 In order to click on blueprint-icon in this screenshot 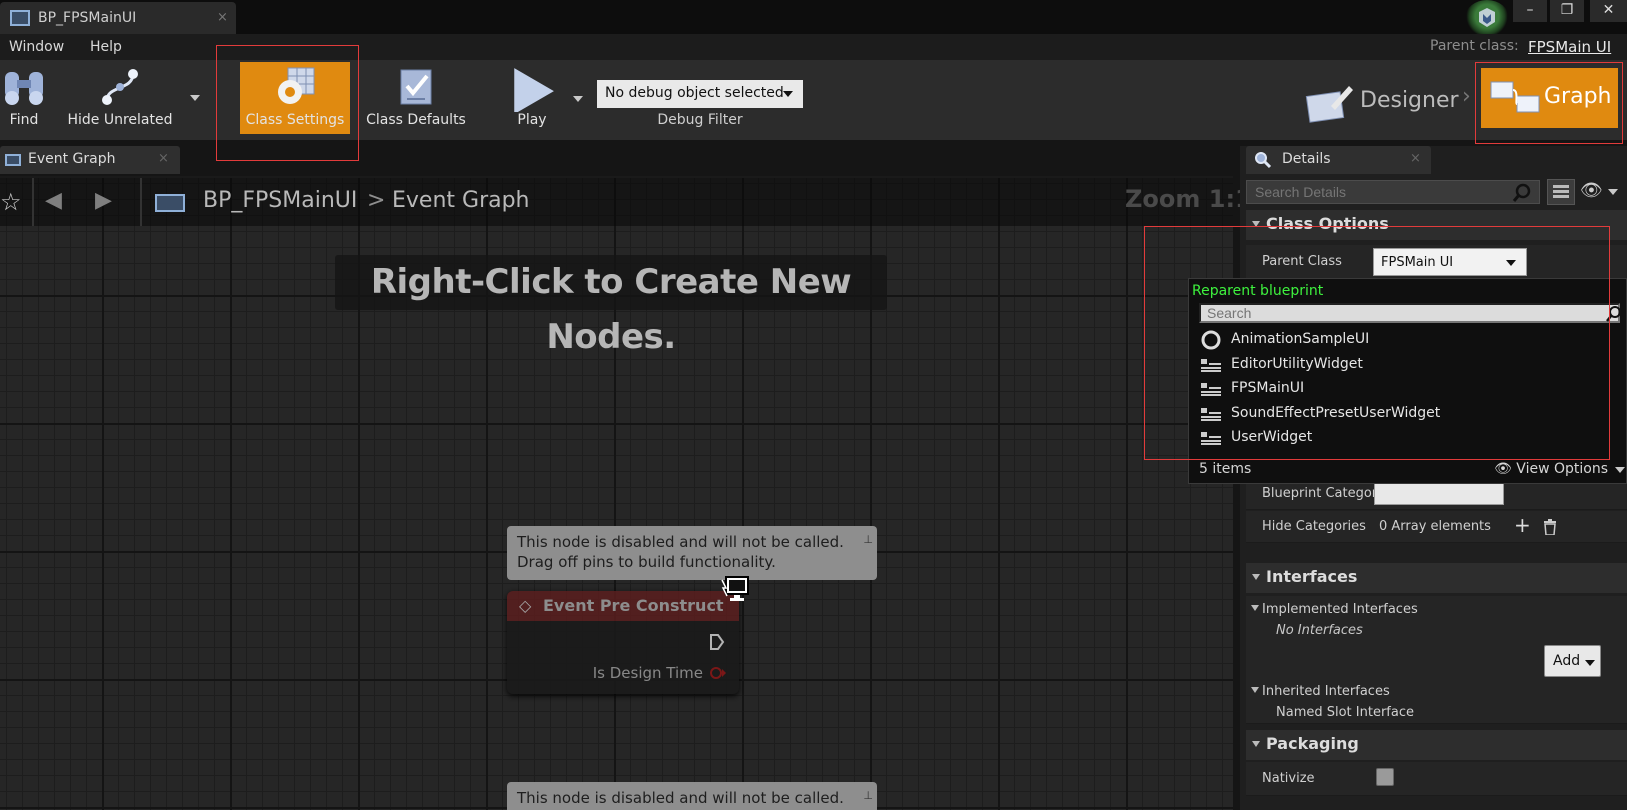, I will do `click(20, 18)`.